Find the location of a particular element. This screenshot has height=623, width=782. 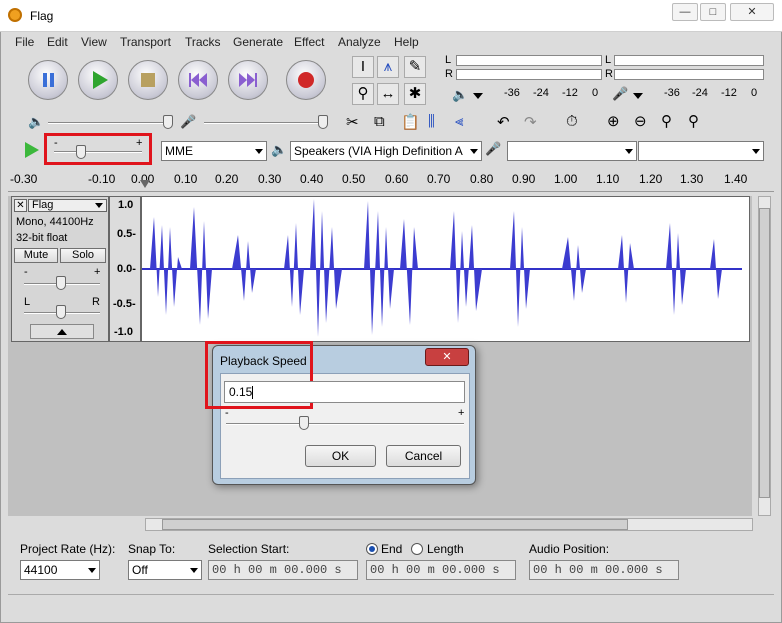

play-at-speed-icon is located at coordinates (32, 150).